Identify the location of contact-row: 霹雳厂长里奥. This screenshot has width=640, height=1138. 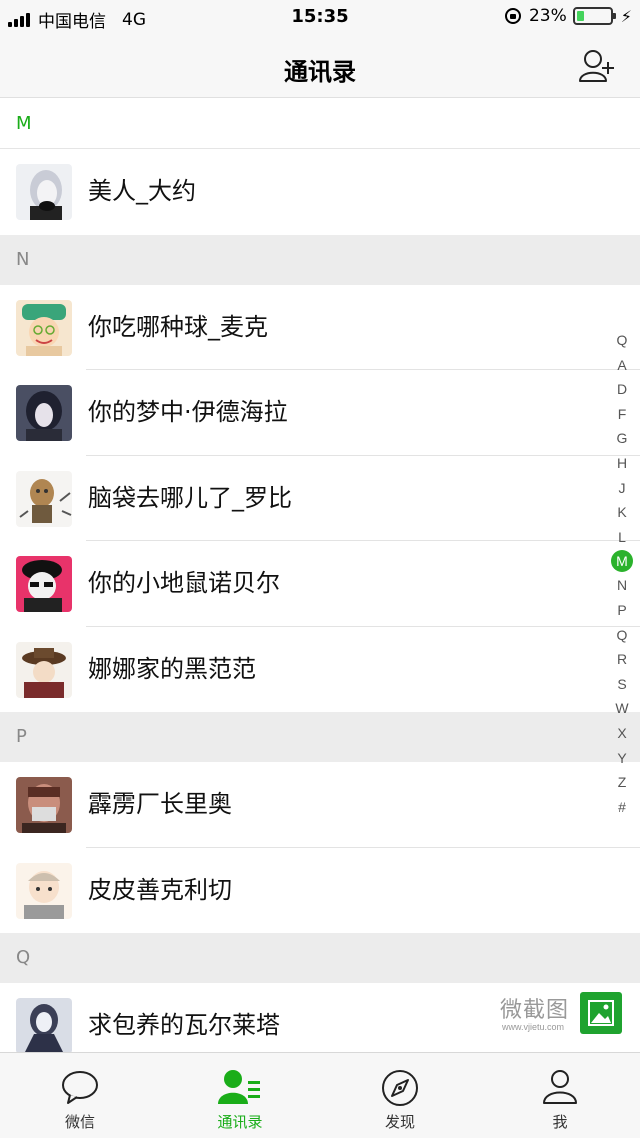
(320, 805).